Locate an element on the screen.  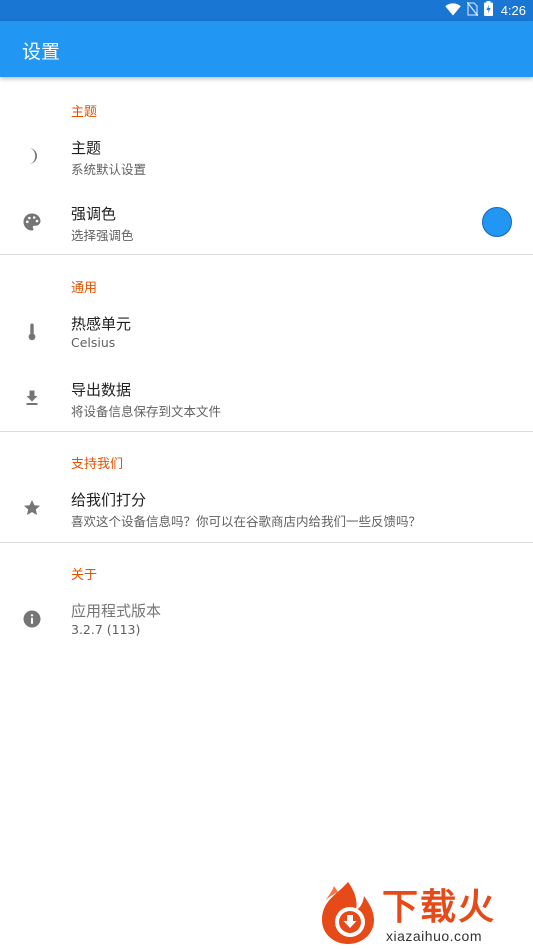
pref-summary: 3.2.7 (113) is located at coordinates (106, 629).